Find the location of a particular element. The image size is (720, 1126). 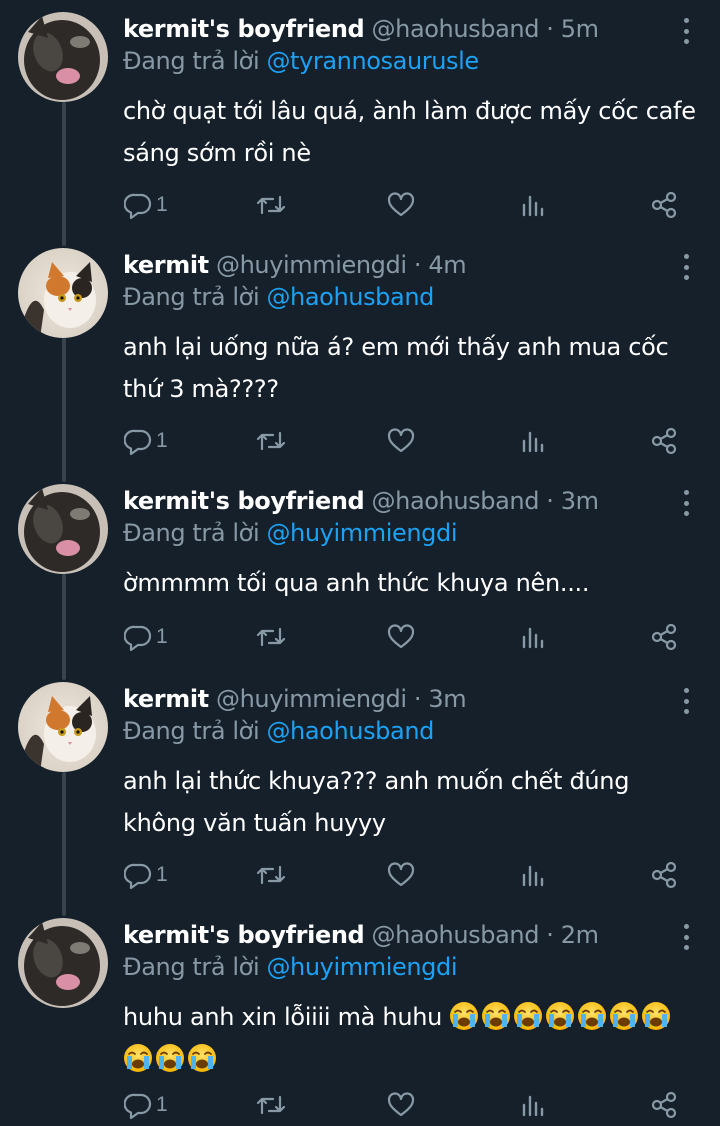

timestamp: 2m is located at coordinates (580, 935).